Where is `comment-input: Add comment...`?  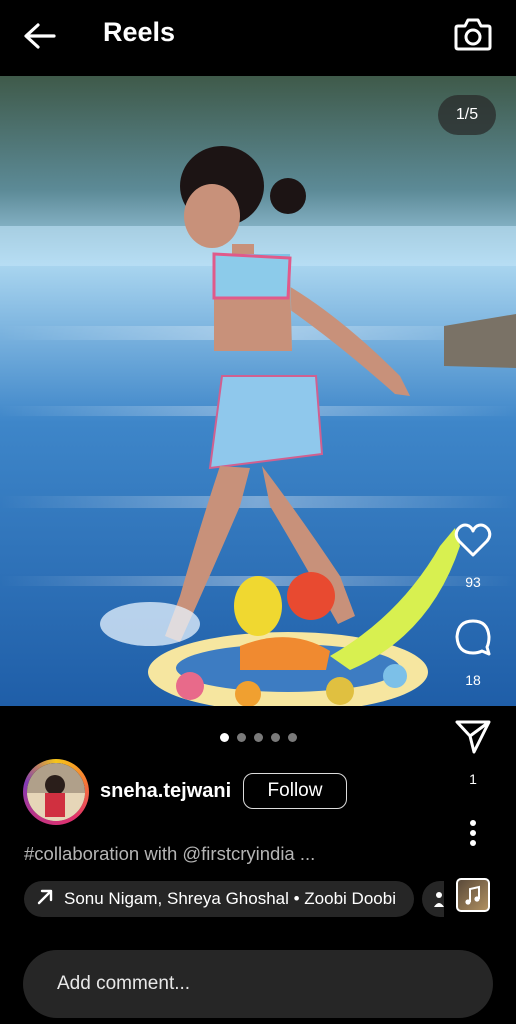 comment-input: Add comment... is located at coordinates (258, 984).